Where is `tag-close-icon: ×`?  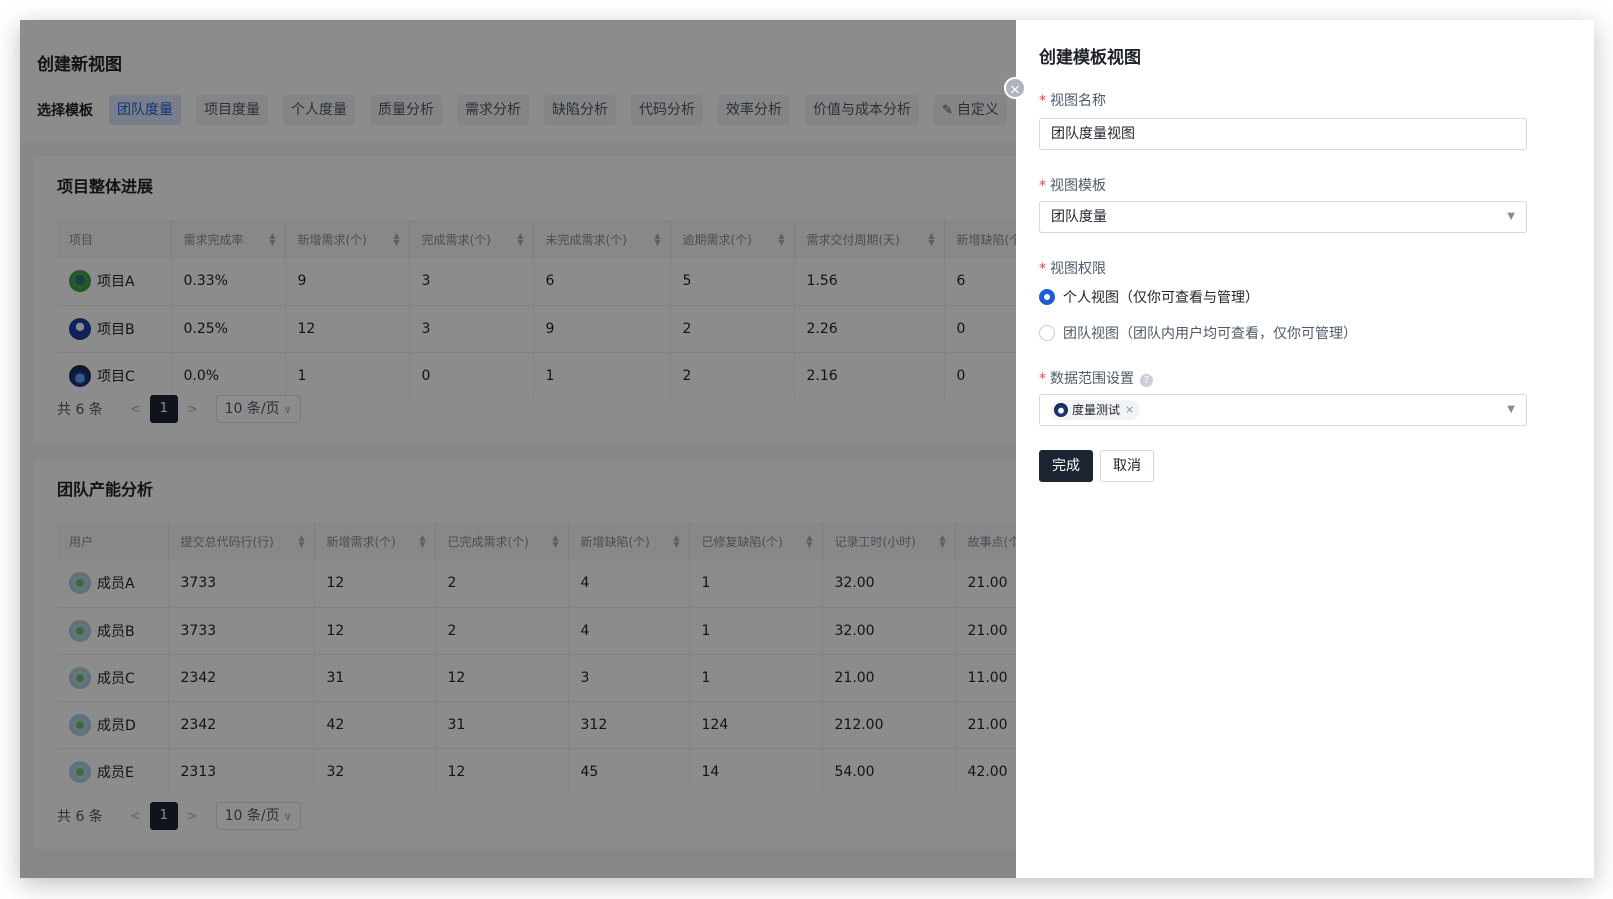
tag-close-icon: × is located at coordinates (1129, 410).